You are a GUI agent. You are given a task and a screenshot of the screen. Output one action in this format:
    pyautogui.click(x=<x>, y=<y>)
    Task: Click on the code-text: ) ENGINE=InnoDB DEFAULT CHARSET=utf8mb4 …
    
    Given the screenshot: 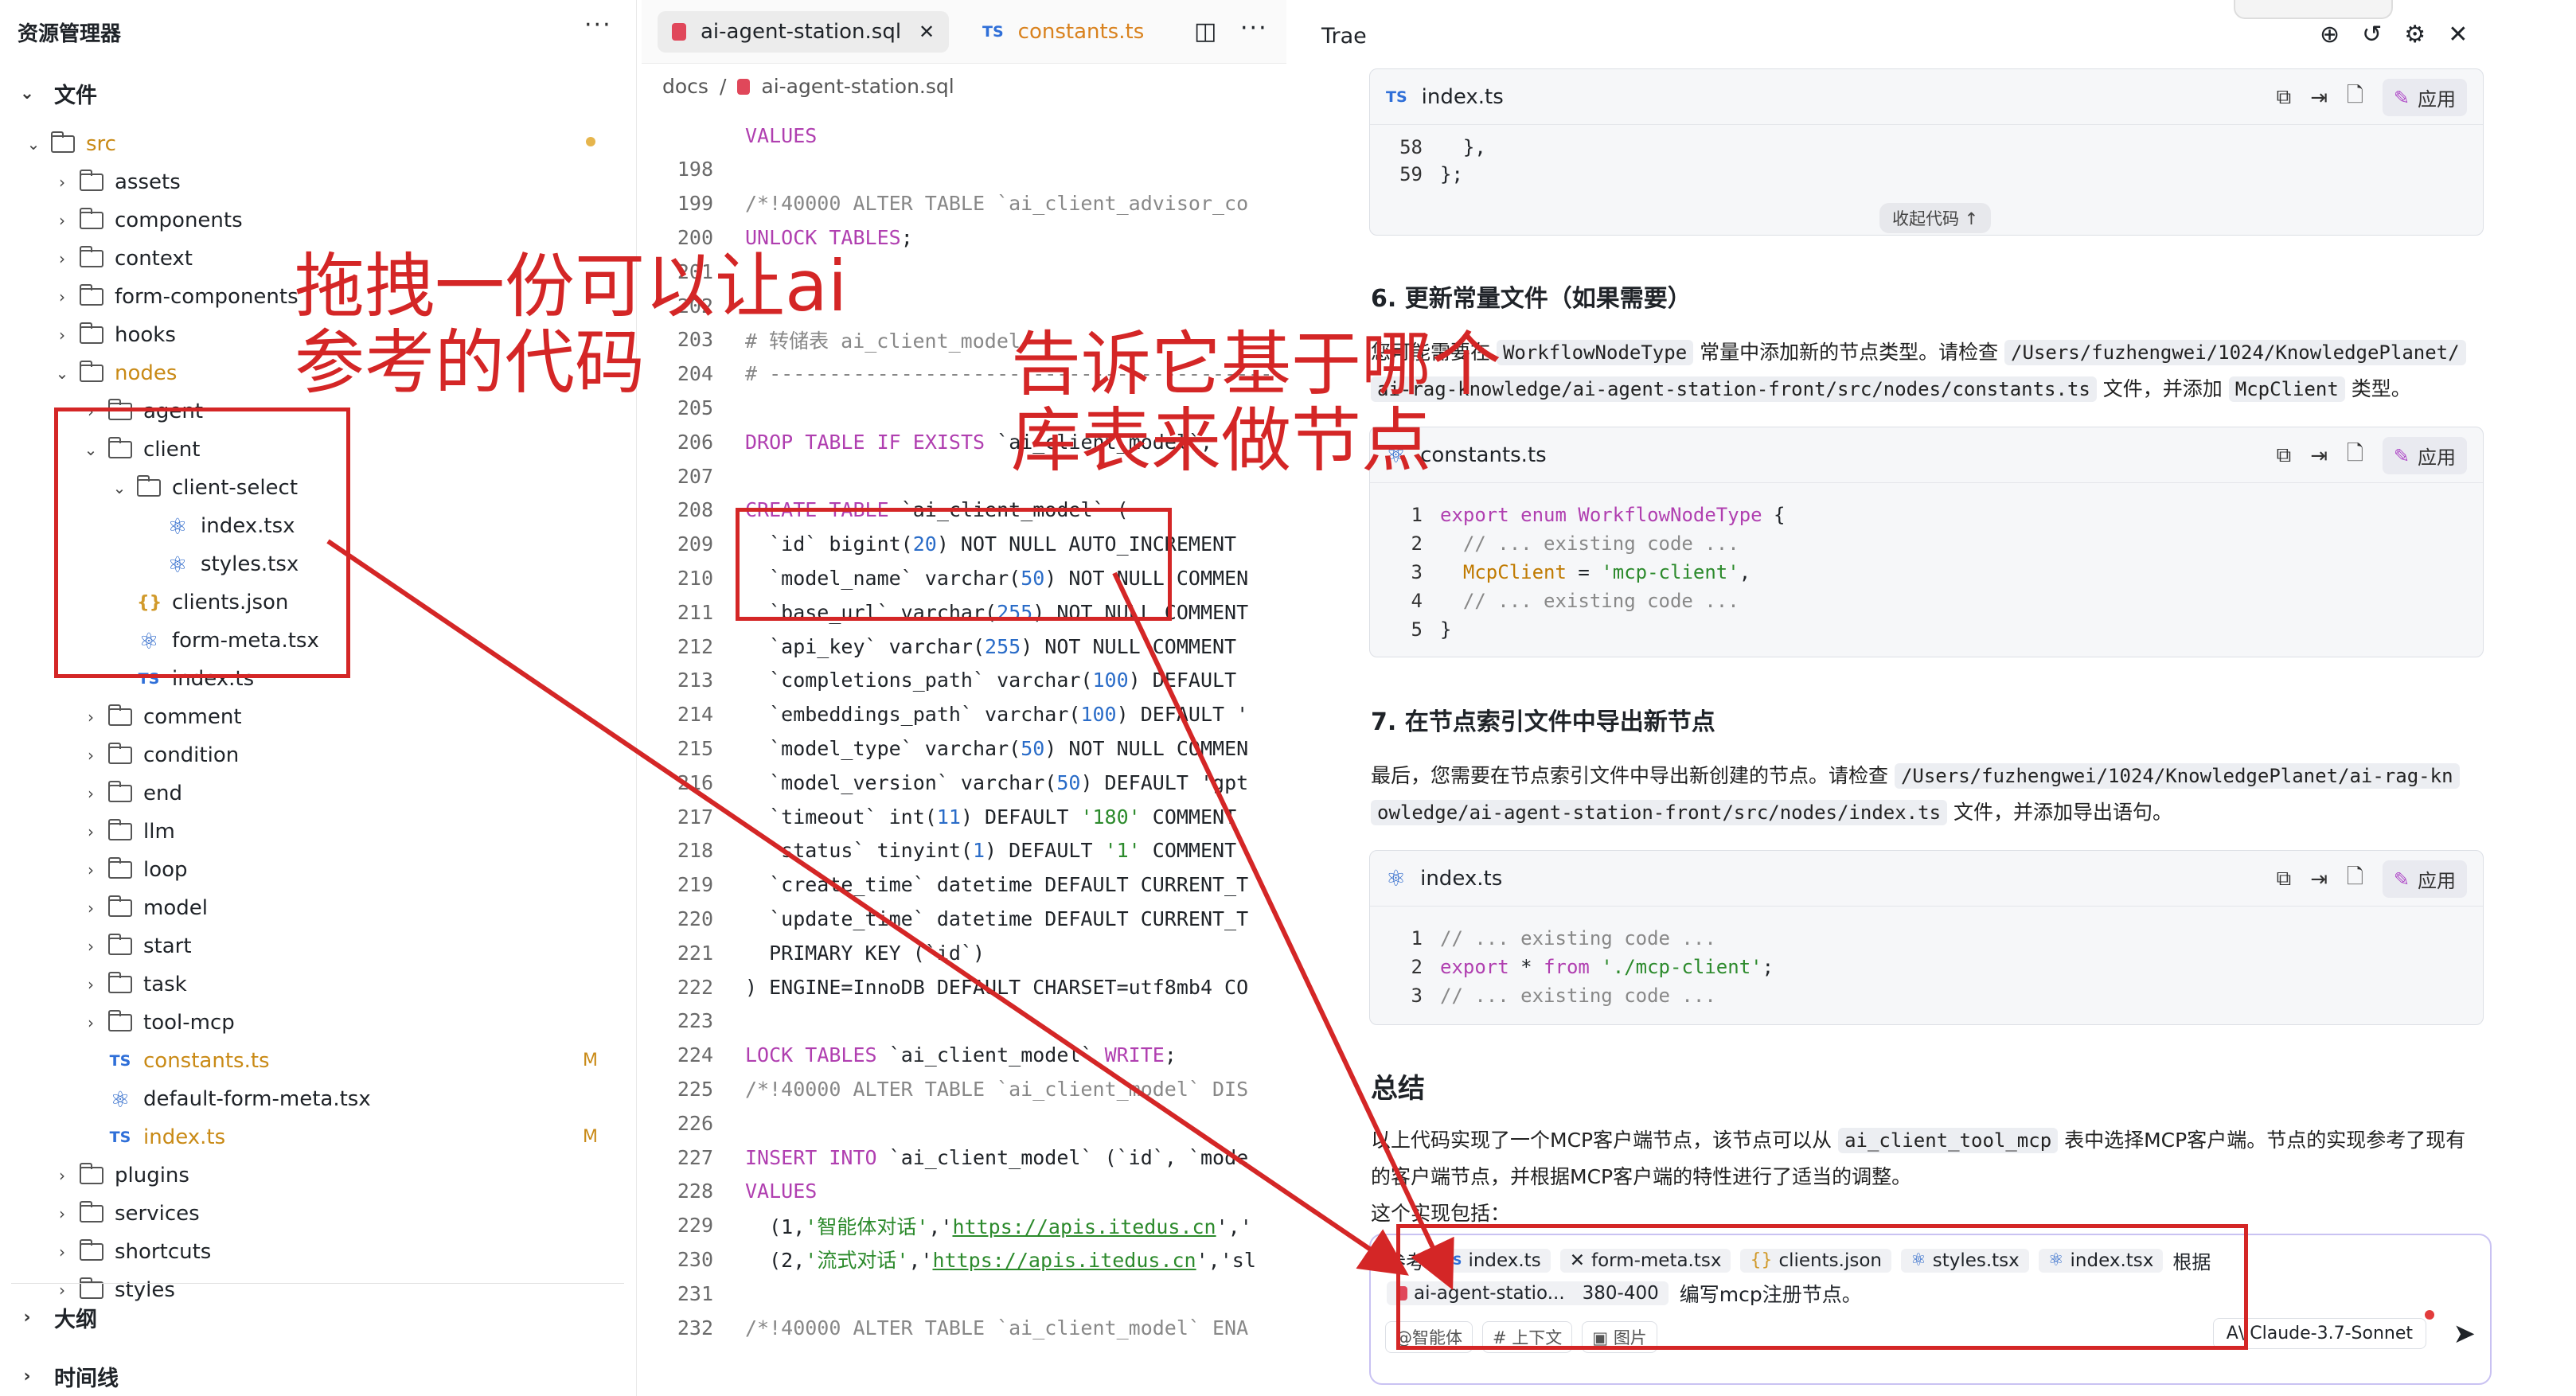 What is the action you would take?
    pyautogui.click(x=997, y=987)
    